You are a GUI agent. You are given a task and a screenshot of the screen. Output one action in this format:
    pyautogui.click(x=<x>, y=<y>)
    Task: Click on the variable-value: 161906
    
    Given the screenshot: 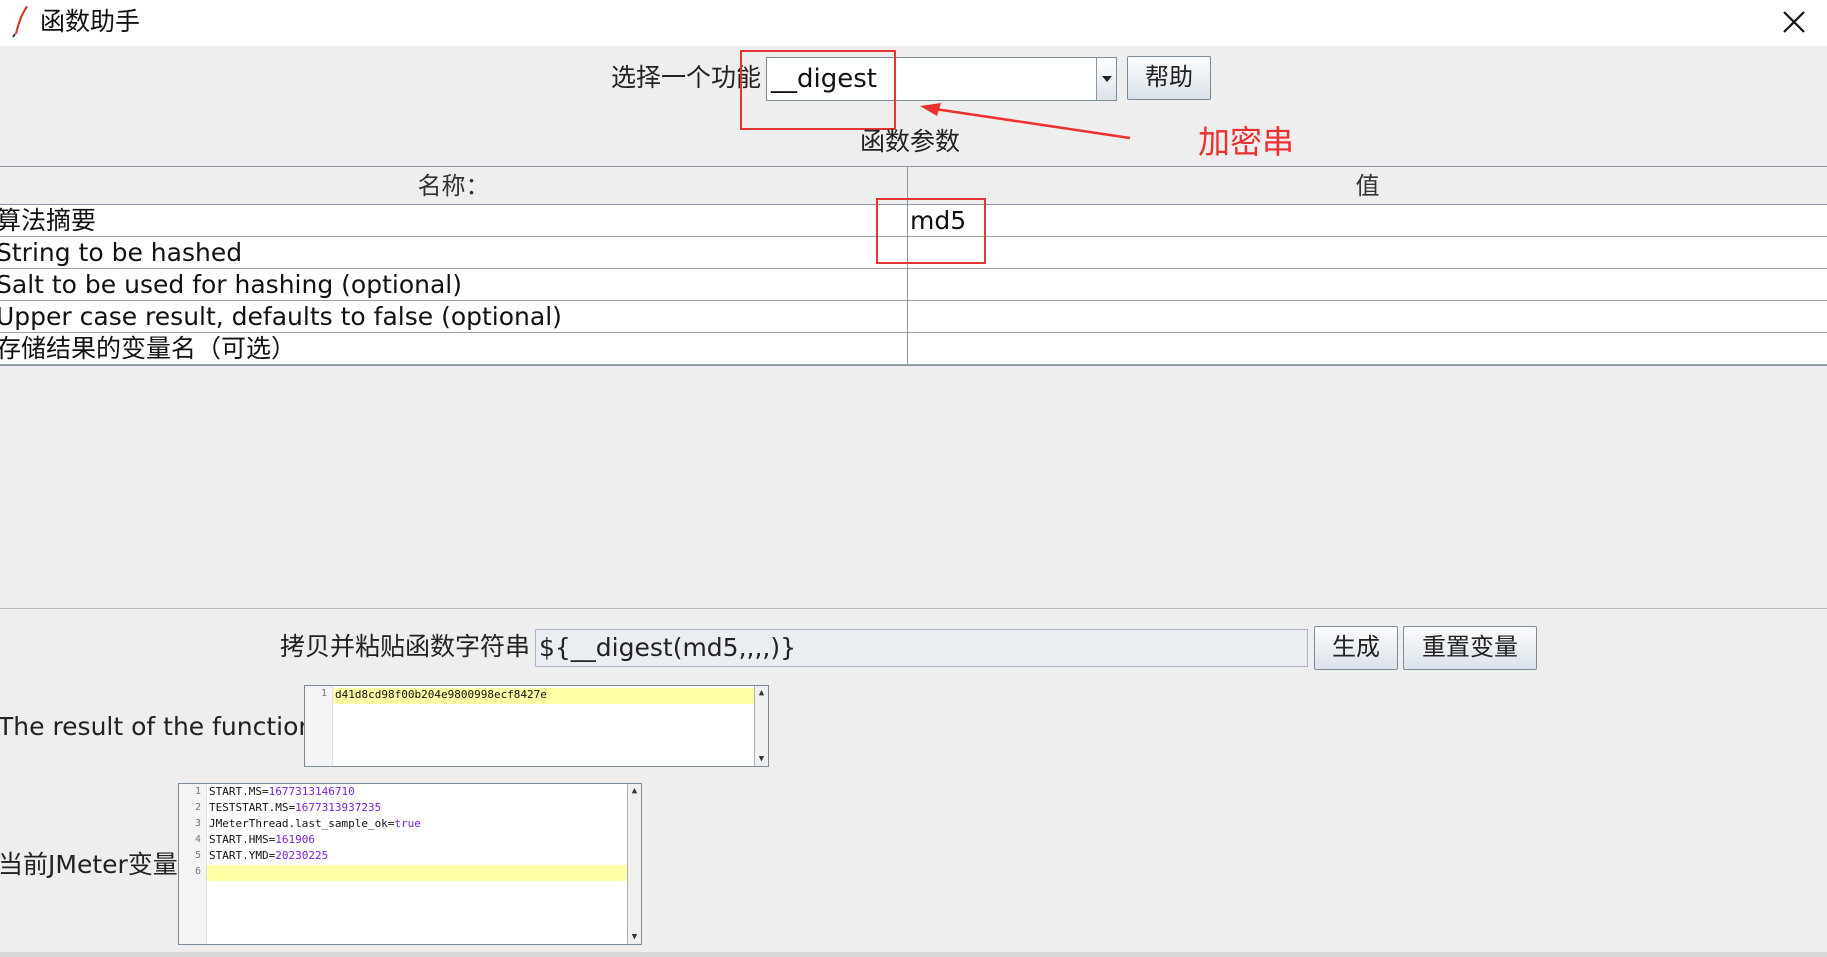 What is the action you would take?
    pyautogui.click(x=295, y=839)
    